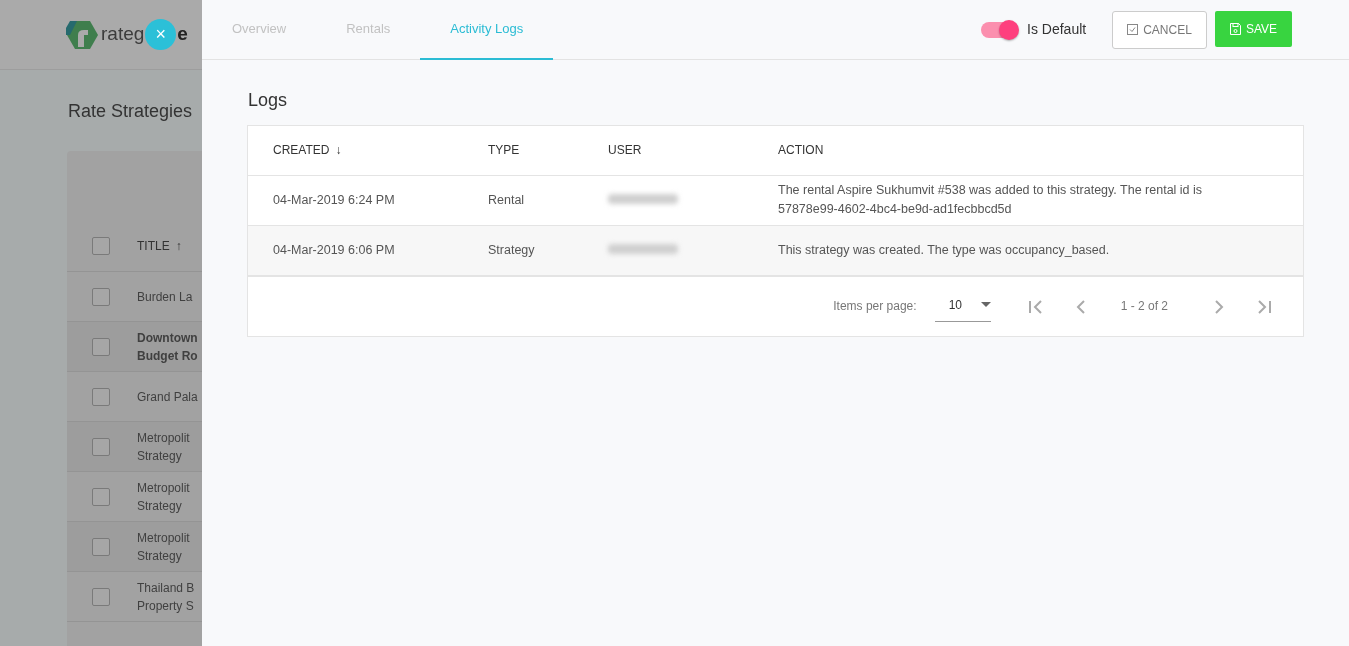 The height and width of the screenshot is (646, 1349). I want to click on table-cell: 04-Mar-2019 6:06 PM, so click(334, 249).